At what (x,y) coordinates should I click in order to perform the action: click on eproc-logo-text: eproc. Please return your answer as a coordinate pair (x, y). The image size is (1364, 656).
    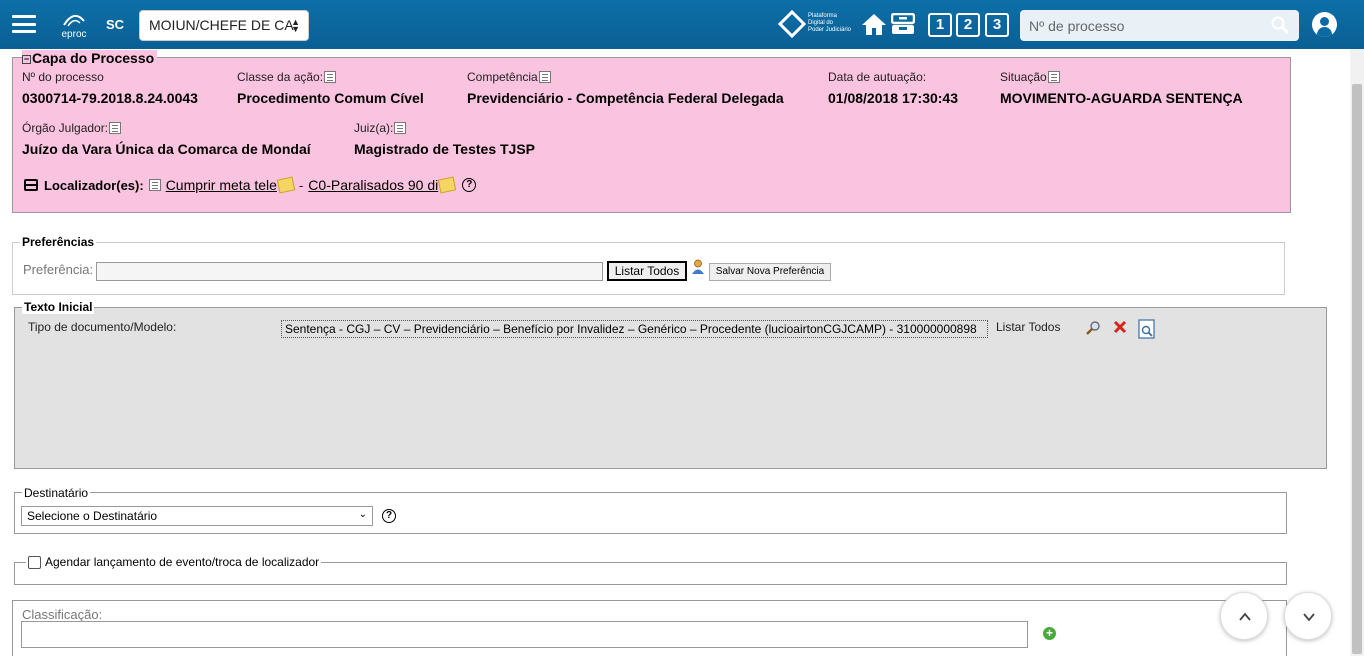
    Looking at the image, I should click on (74, 34).